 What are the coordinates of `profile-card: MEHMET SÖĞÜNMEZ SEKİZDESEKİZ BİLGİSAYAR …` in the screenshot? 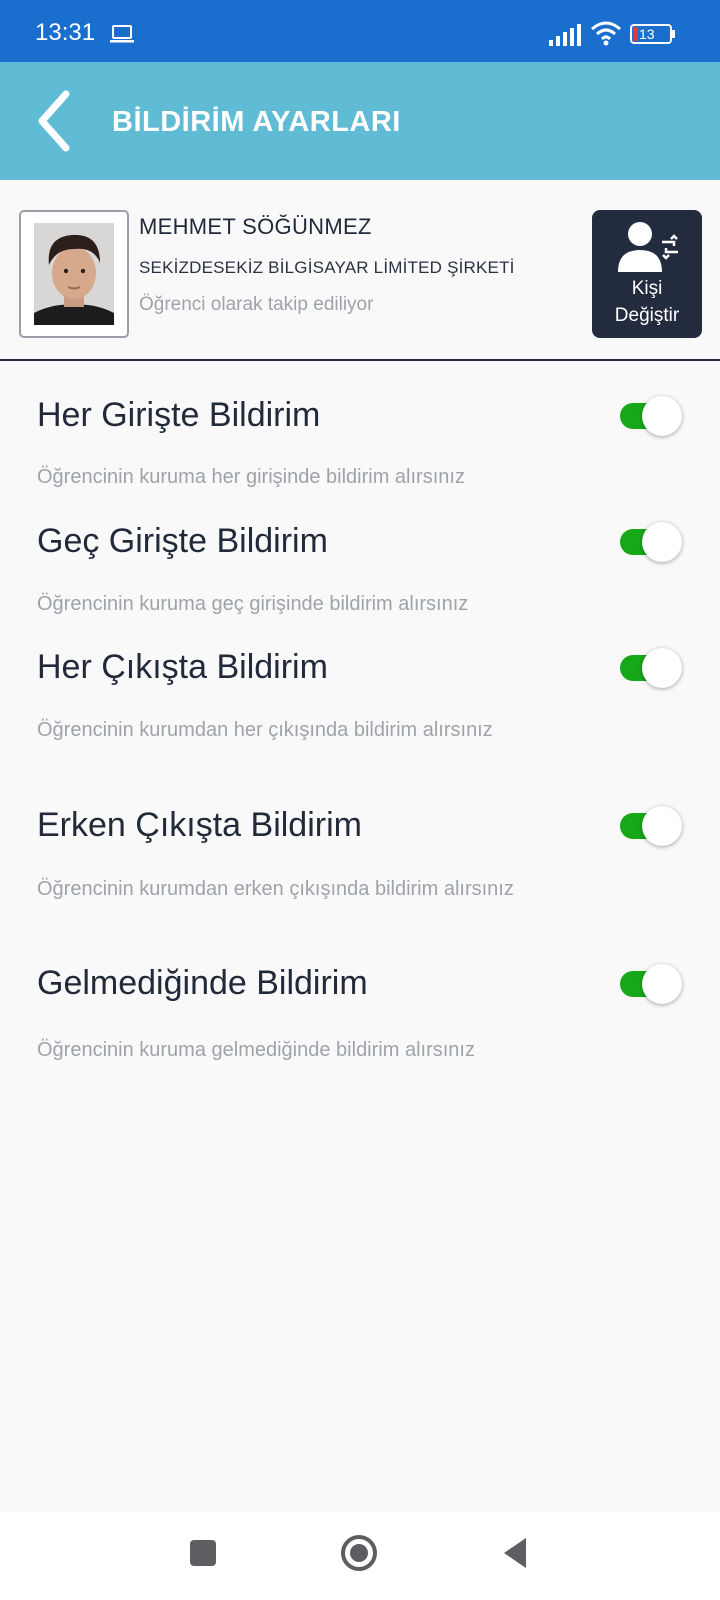 It's located at (360, 270).